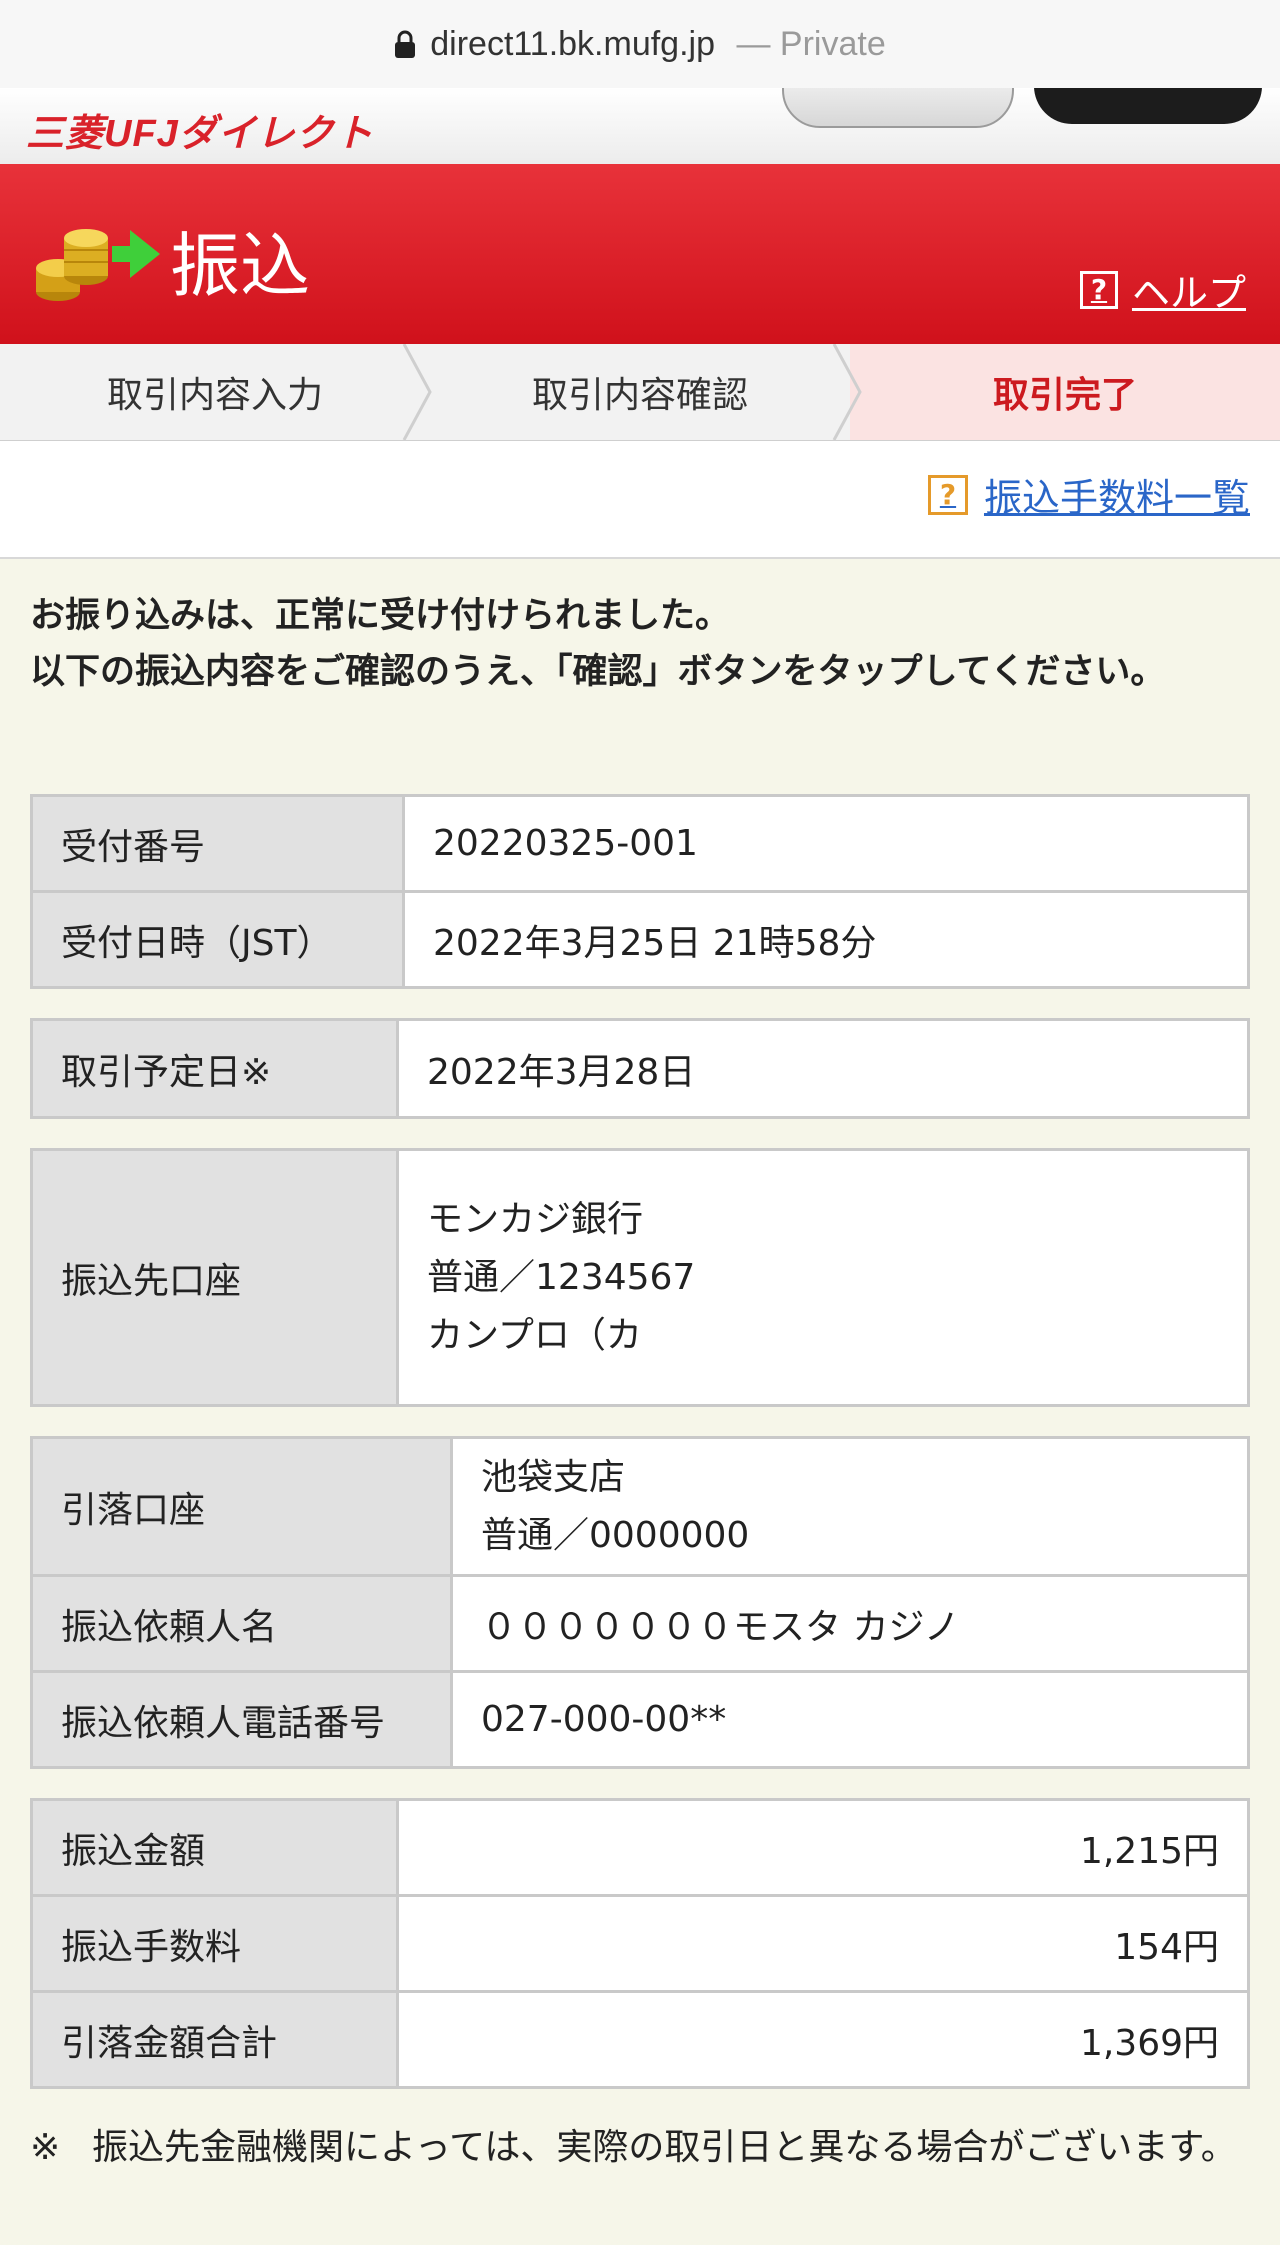 Image resolution: width=1280 pixels, height=2245 pixels. What do you see at coordinates (826, 939) in the screenshot?
I see `receipt-datetime-value: 2022年3月25日 21時58分` at bounding box center [826, 939].